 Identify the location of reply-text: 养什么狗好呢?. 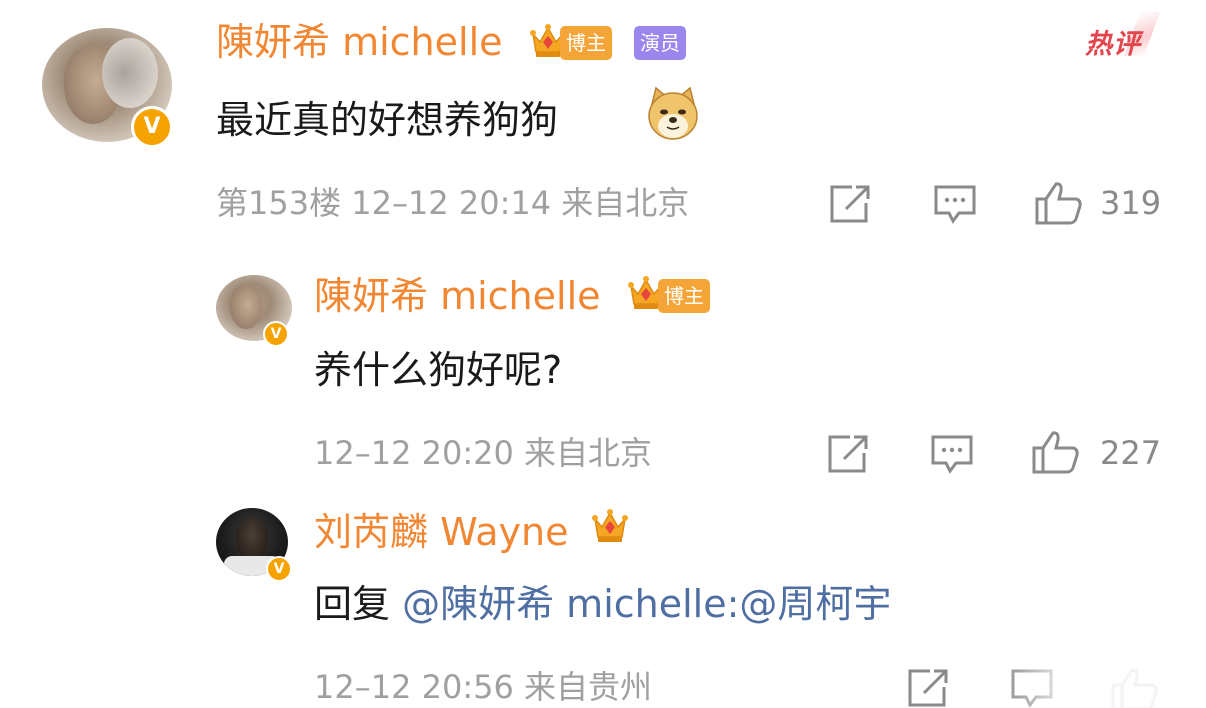
(438, 370).